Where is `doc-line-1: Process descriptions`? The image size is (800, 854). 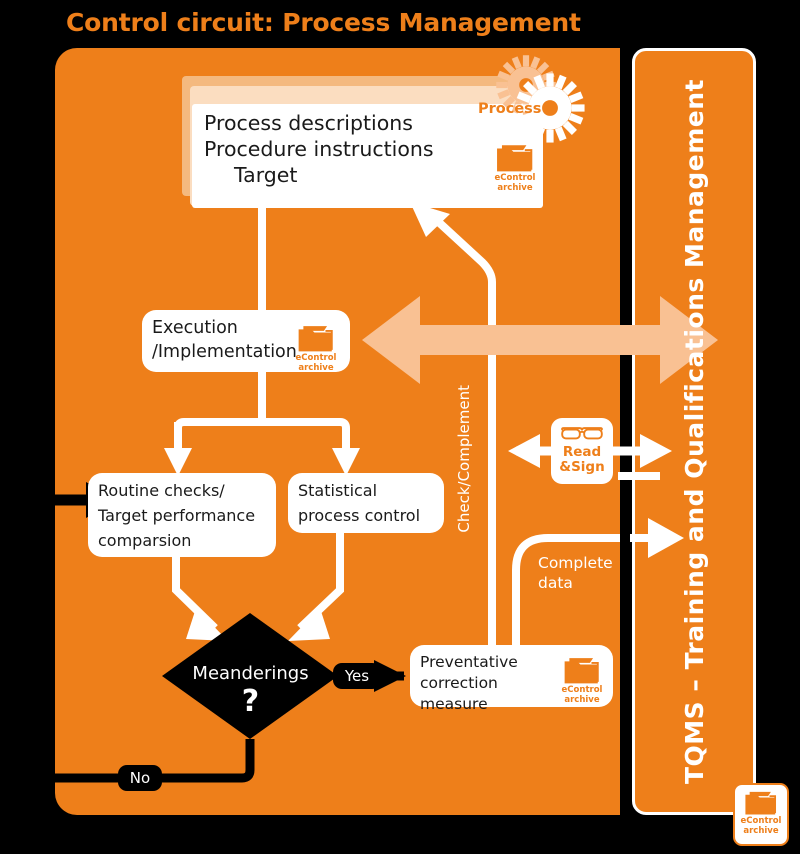 doc-line-1: Process descriptions is located at coordinates (308, 123).